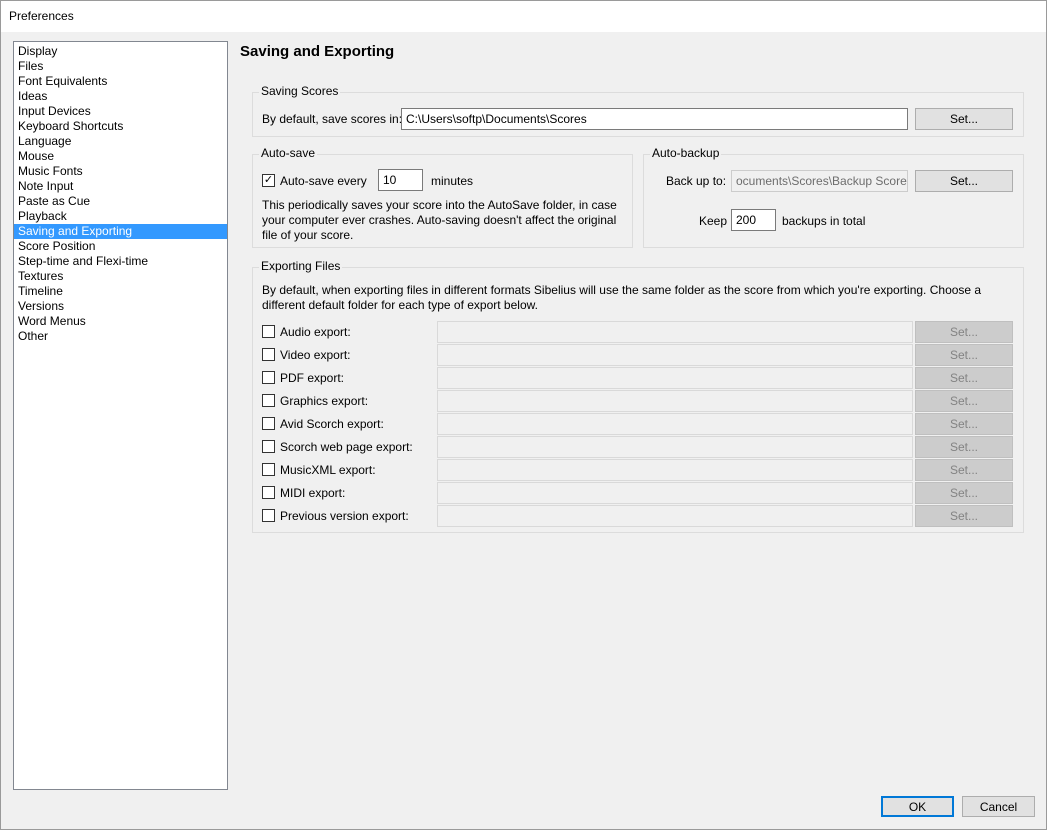 This screenshot has width=1047, height=830. I want to click on sidebar-item-ideas: Ideas, so click(120, 96).